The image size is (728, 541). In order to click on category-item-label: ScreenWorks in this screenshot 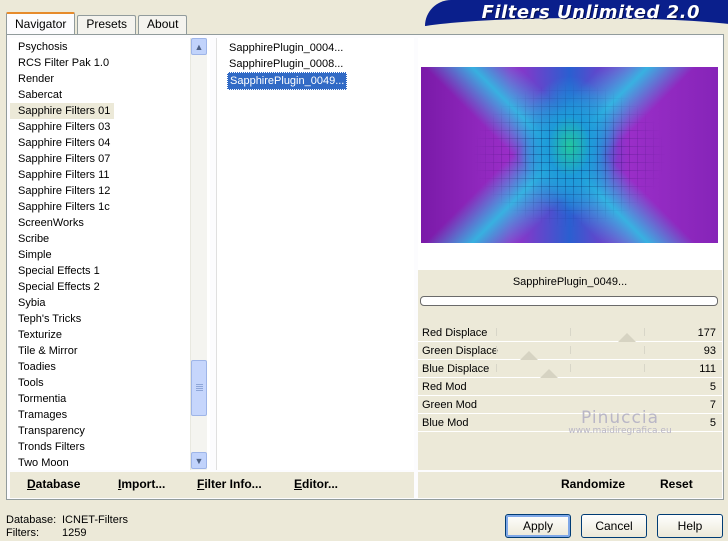, I will do `click(51, 223)`.